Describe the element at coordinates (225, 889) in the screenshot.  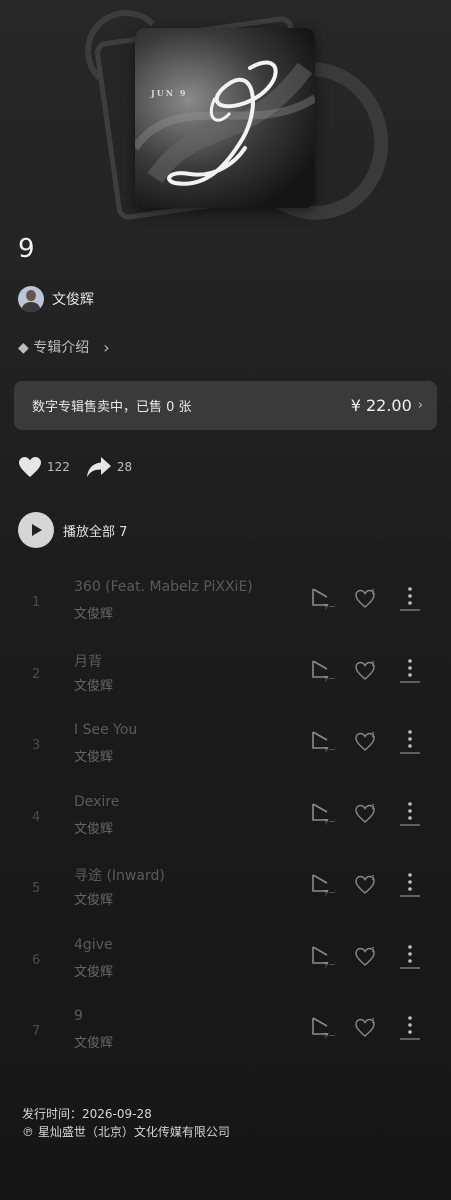
I see `track-row: 5 寻途 (Inward) 文俊辉 下一首 1` at that location.